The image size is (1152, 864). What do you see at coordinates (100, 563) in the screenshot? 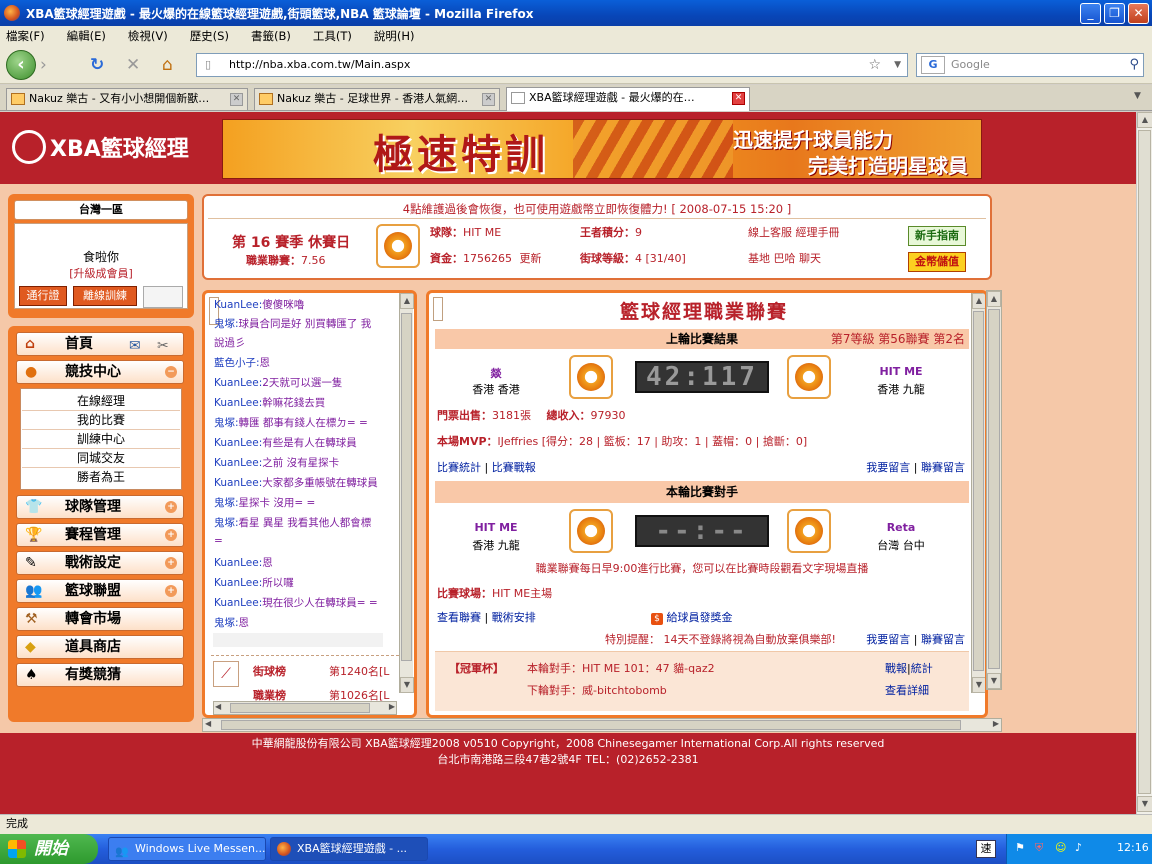
I see `tactics-button: ✎ 戰術設定 +` at bounding box center [100, 563].